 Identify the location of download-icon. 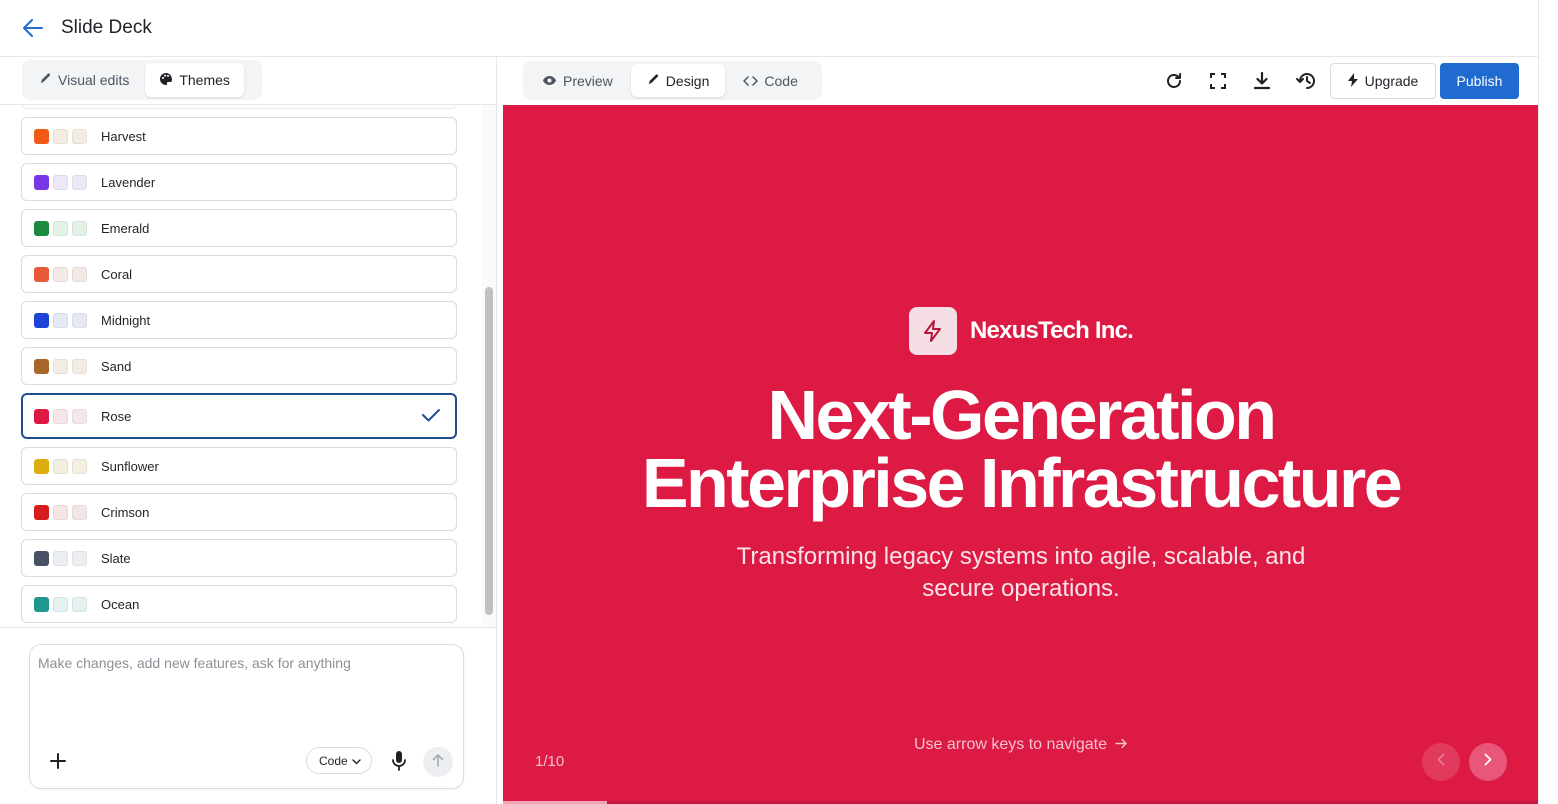
(1262, 81).